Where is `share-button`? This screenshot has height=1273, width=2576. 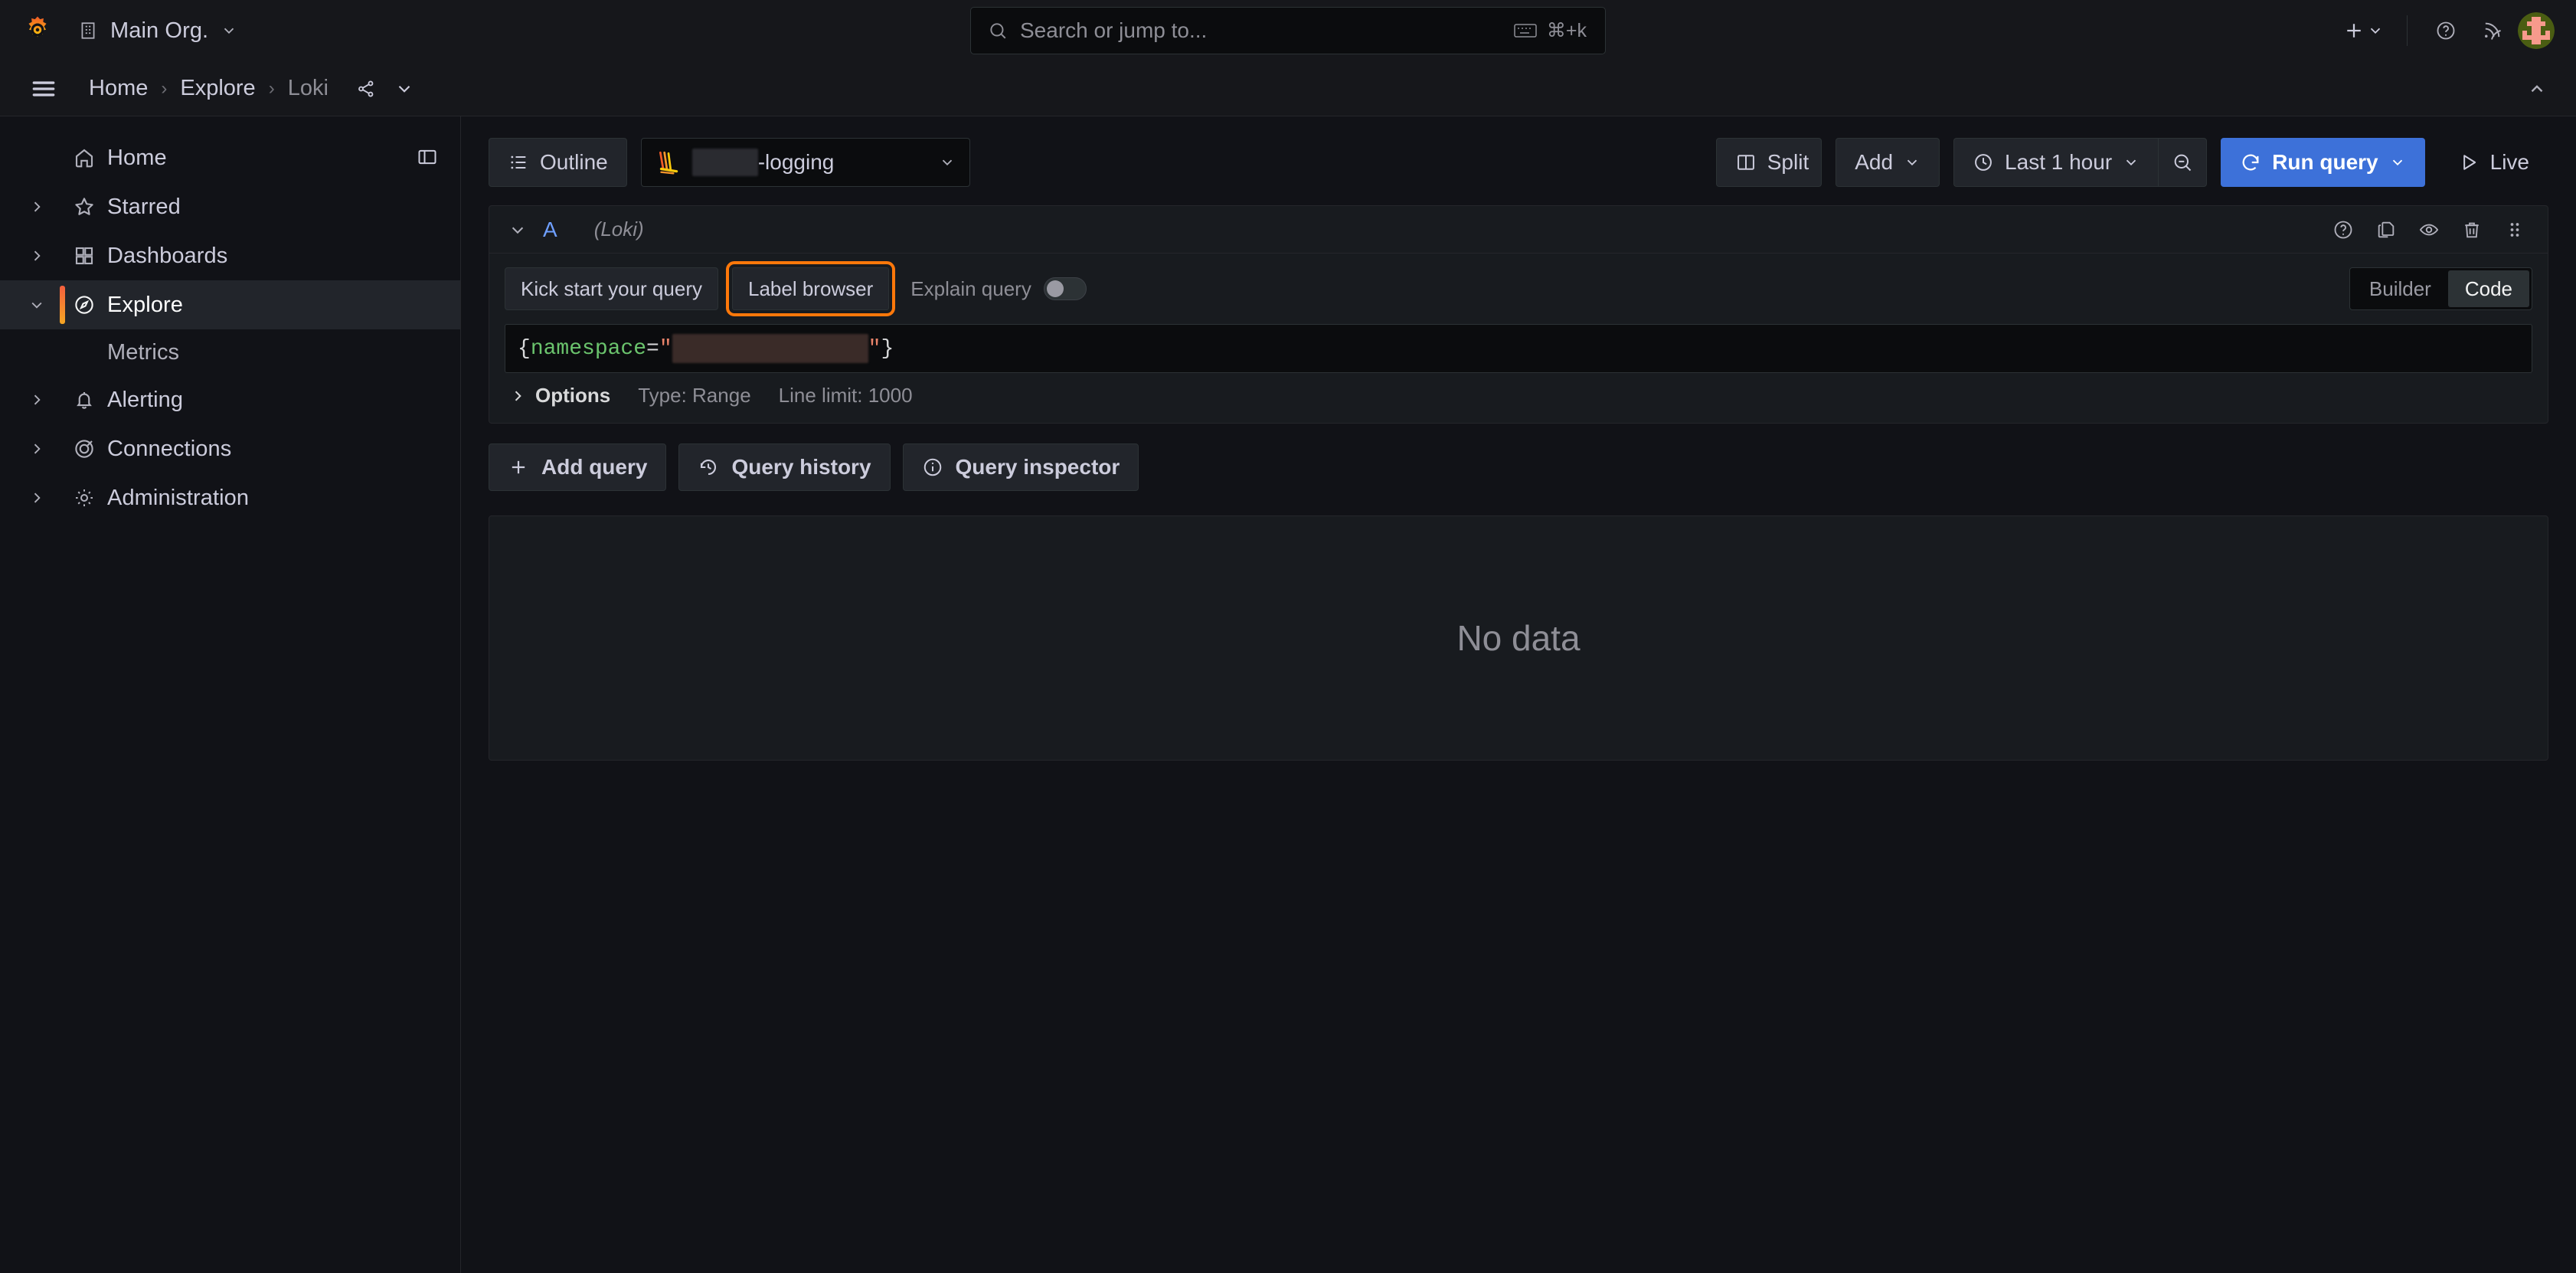
share-button is located at coordinates (366, 89).